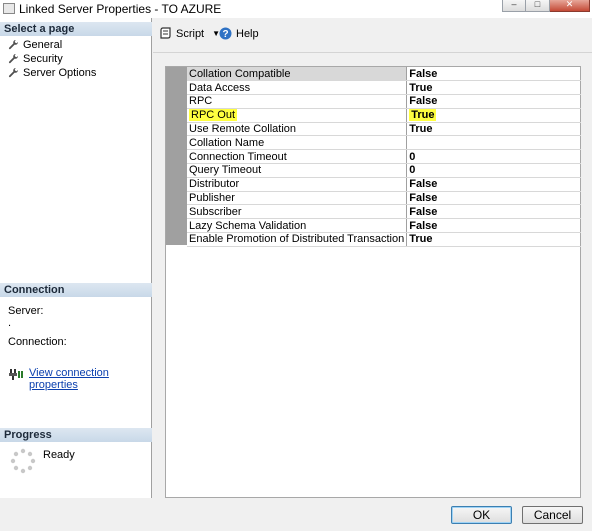  I want to click on script-label: Script, so click(190, 33).